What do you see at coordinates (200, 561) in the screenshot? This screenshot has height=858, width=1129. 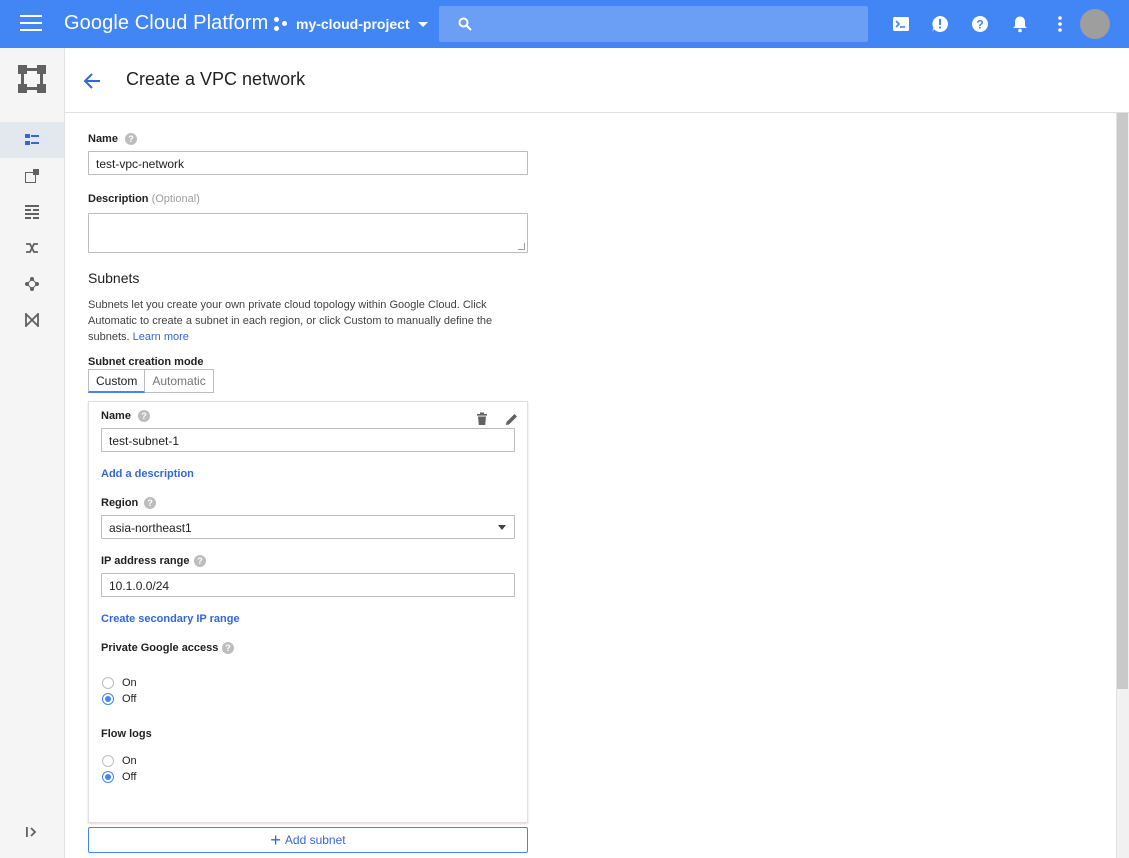 I see `ip-range-help-icon: ?` at bounding box center [200, 561].